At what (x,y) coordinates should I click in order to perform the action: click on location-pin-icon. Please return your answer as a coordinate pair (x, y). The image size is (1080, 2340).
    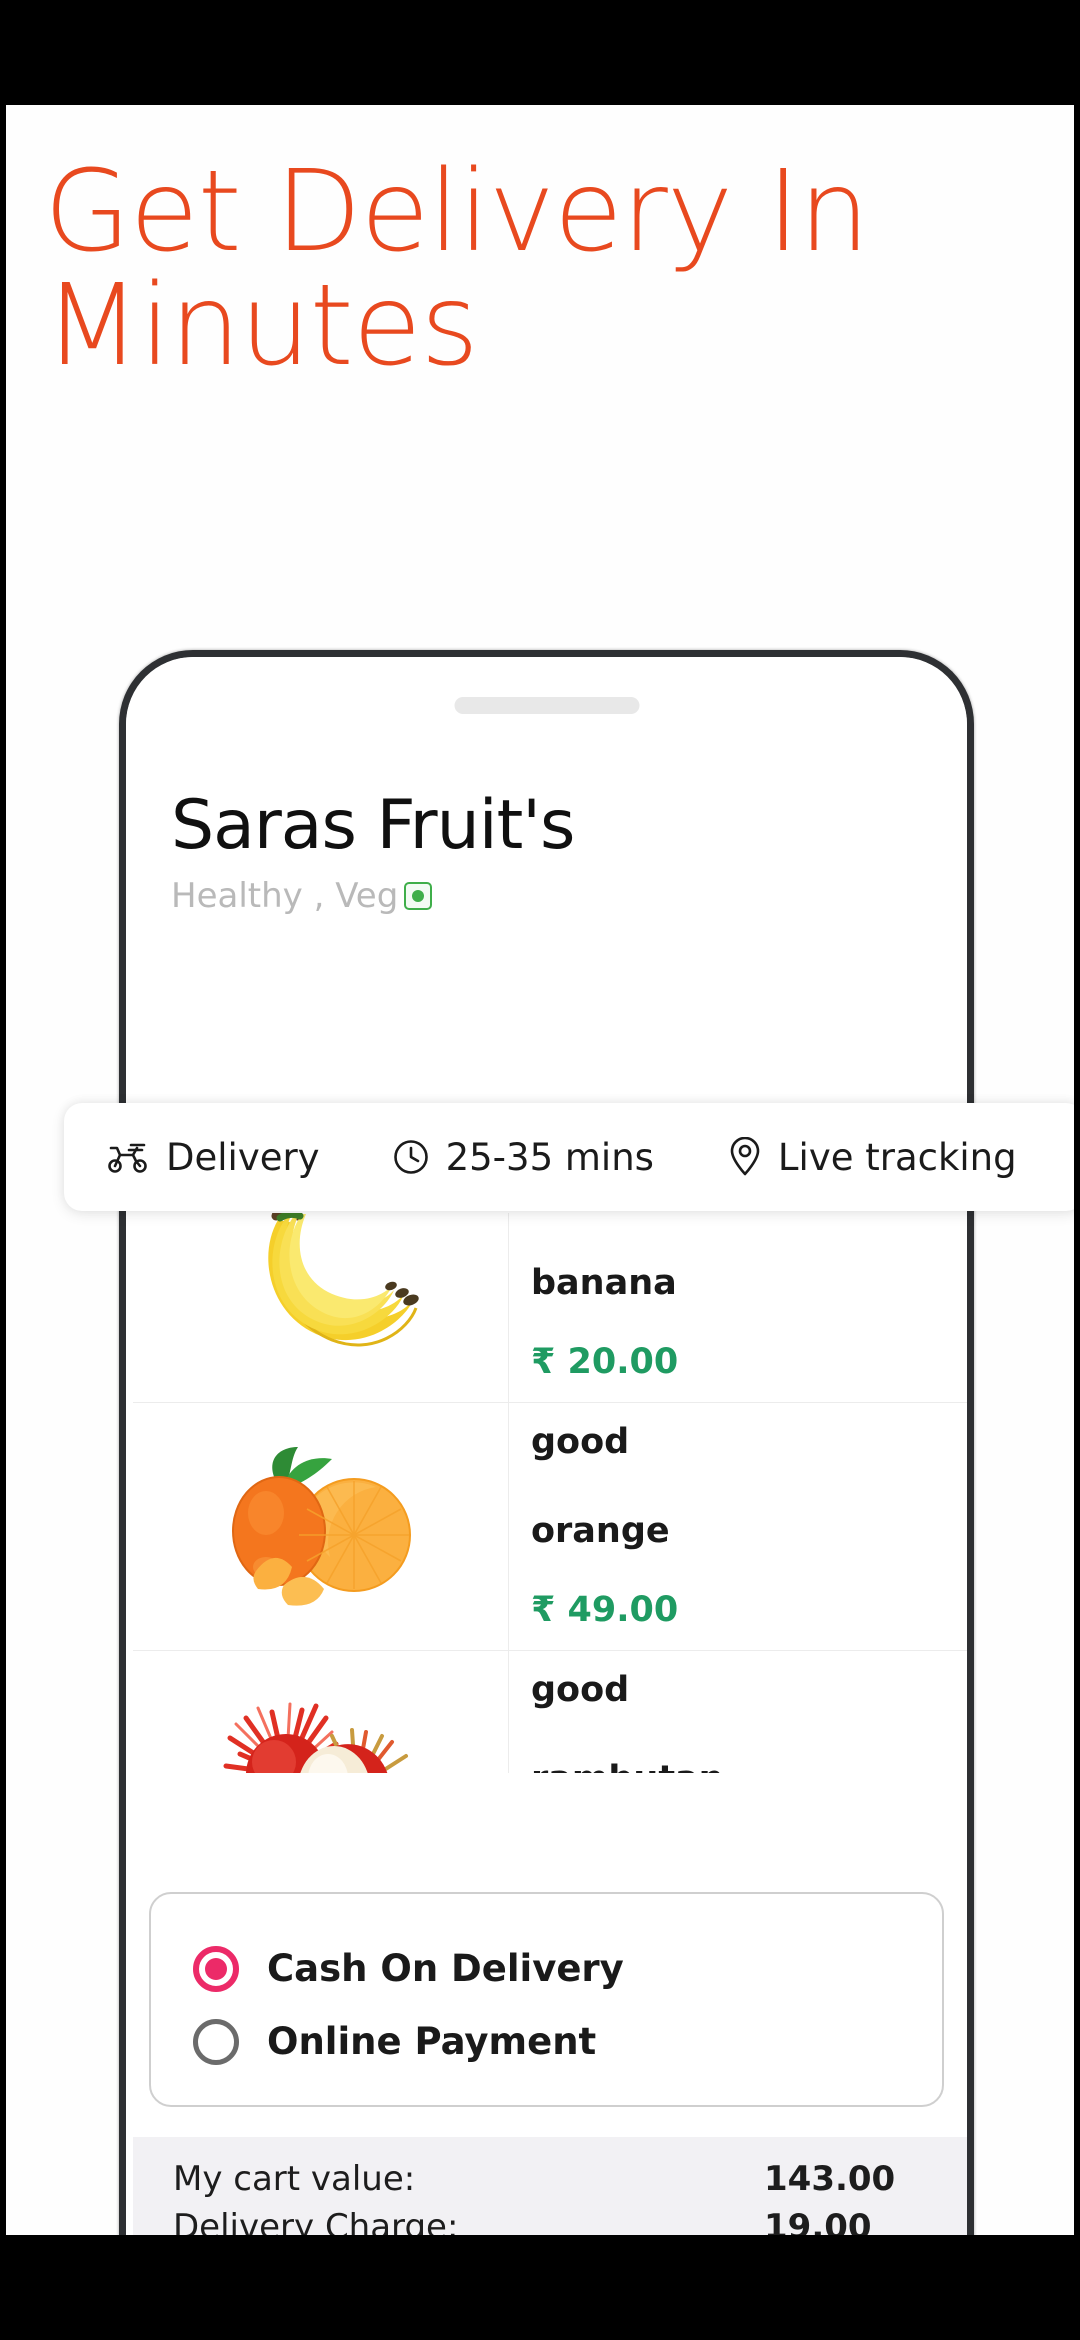
    Looking at the image, I should click on (745, 1157).